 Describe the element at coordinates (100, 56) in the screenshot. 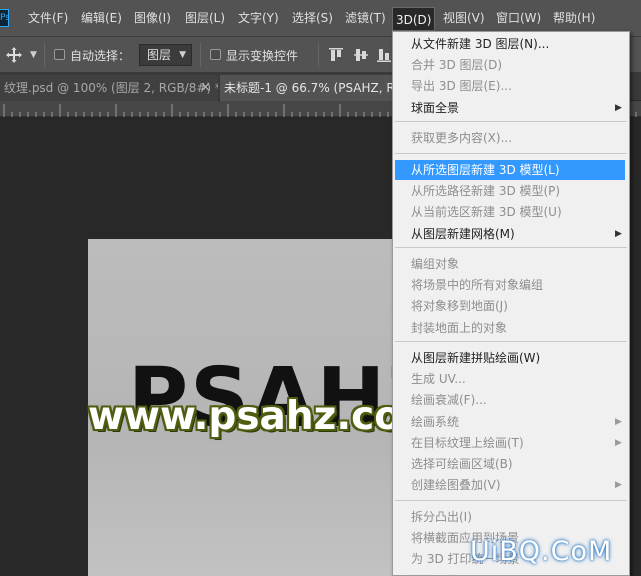

I see `auto-select-label: 自动选择：` at that location.